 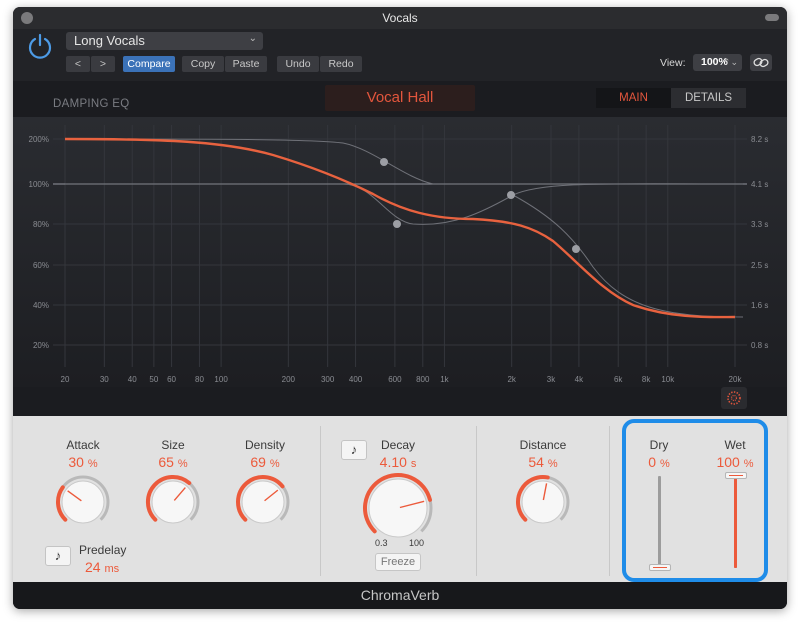 I want to click on density-value: 69 %, so click(x=265, y=462).